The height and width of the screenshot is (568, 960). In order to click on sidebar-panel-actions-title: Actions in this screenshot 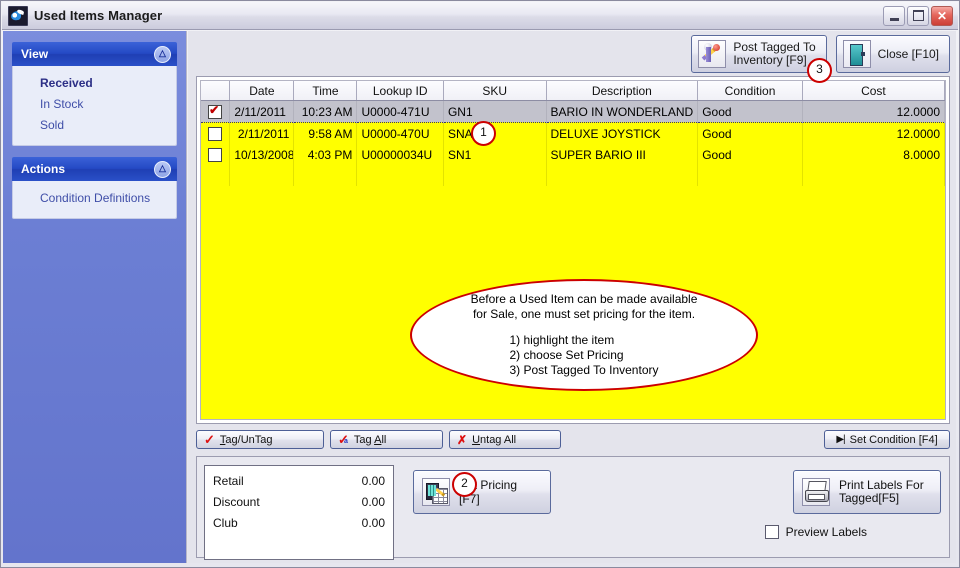, I will do `click(43, 169)`.